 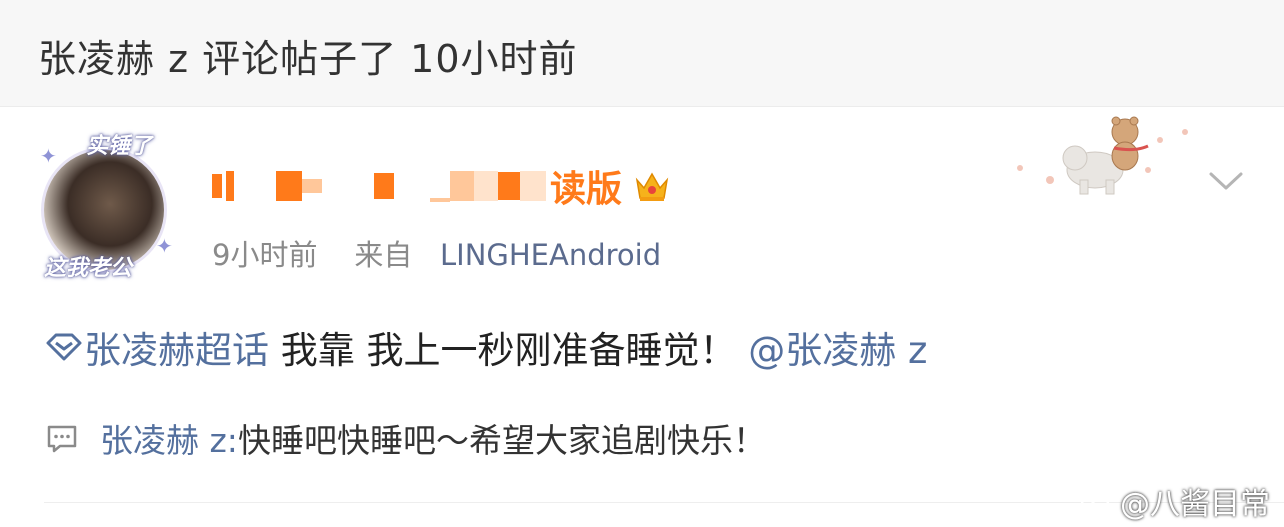 What do you see at coordinates (1096, 502) in the screenshot?
I see `weibo-logo-icon` at bounding box center [1096, 502].